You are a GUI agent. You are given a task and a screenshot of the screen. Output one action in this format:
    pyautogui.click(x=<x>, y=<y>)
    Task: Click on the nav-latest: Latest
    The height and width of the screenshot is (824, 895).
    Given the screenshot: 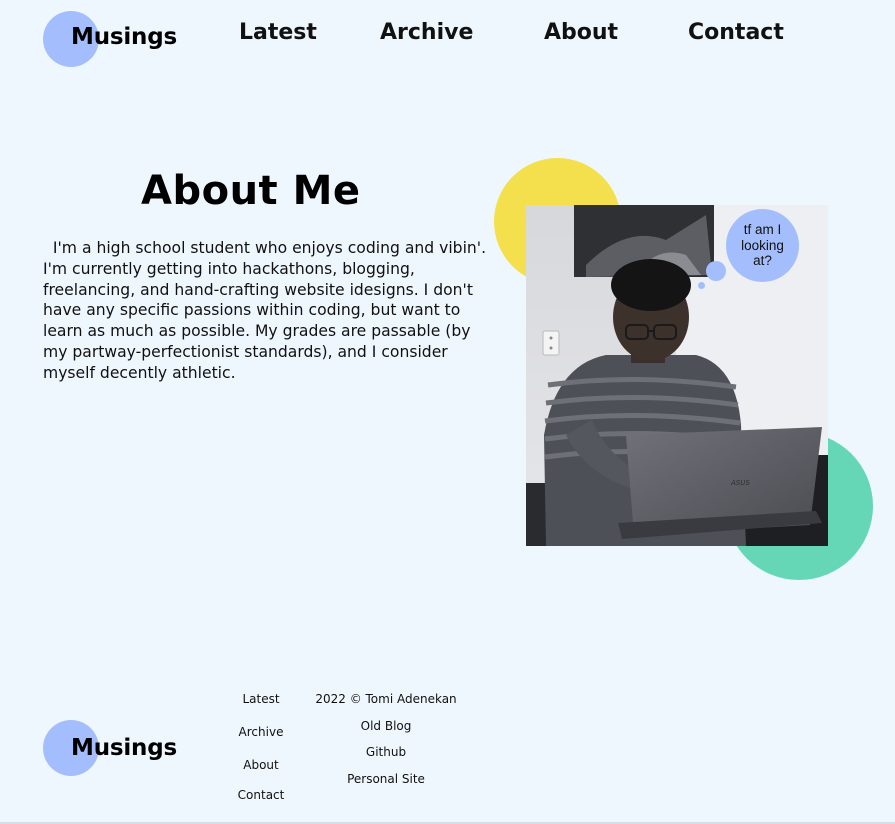 What is the action you would take?
    pyautogui.click(x=278, y=32)
    